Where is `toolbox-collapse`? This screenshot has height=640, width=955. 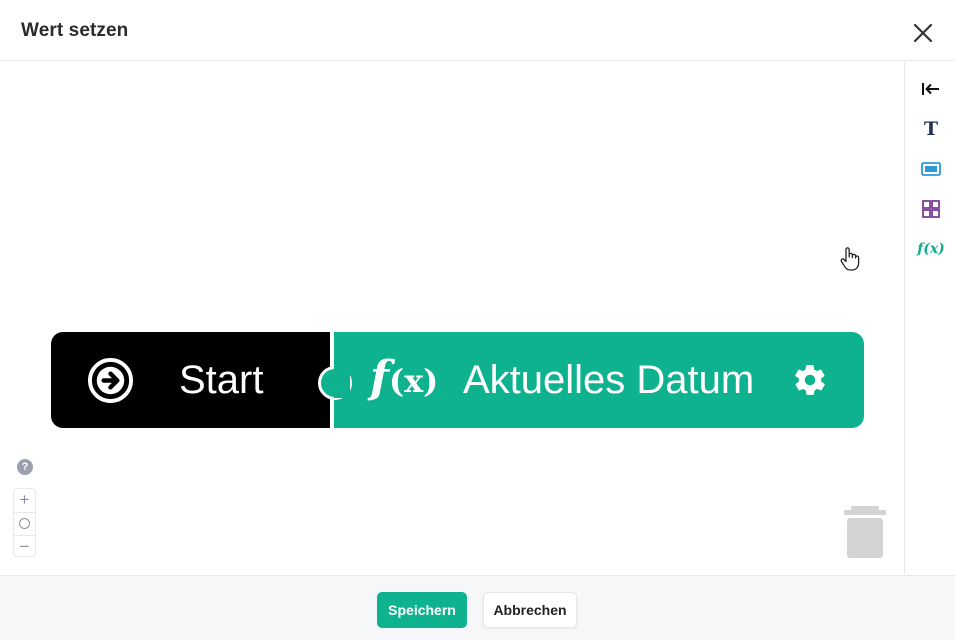 toolbox-collapse is located at coordinates (931, 89).